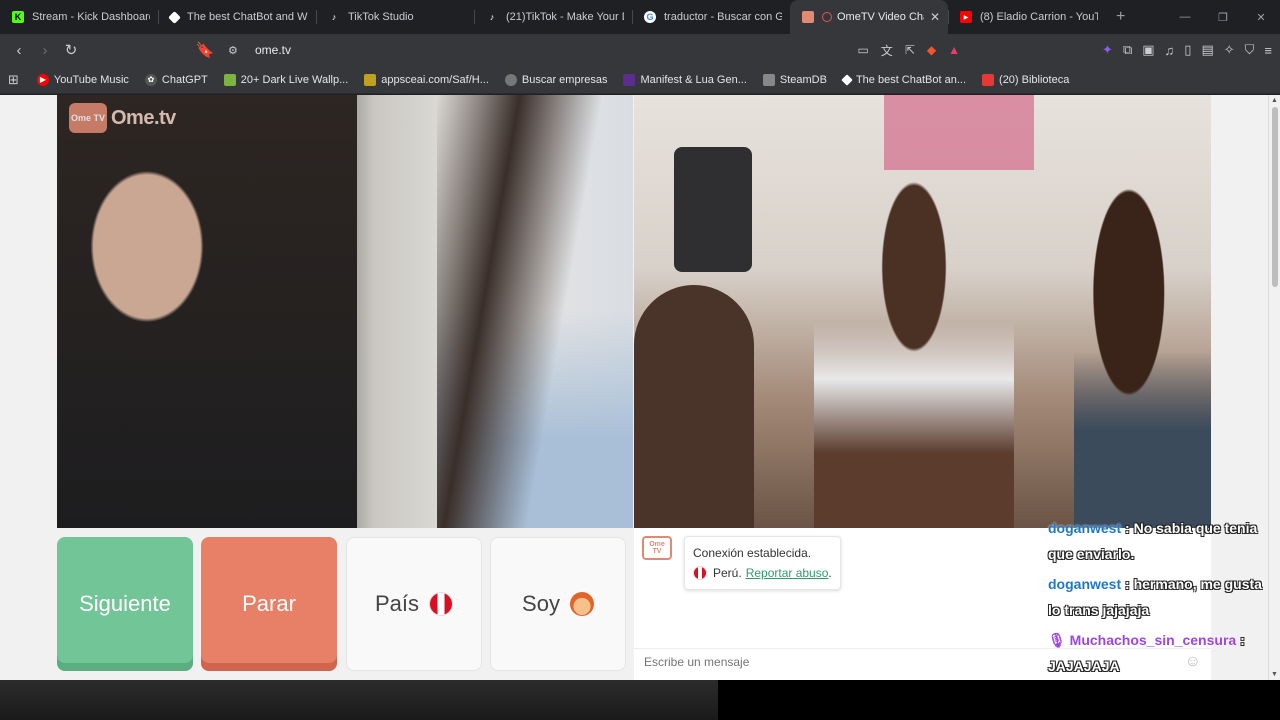 Image resolution: width=1280 pixels, height=720 pixels. Describe the element at coordinates (510, 79) in the screenshot. I see `globe-icon` at that location.